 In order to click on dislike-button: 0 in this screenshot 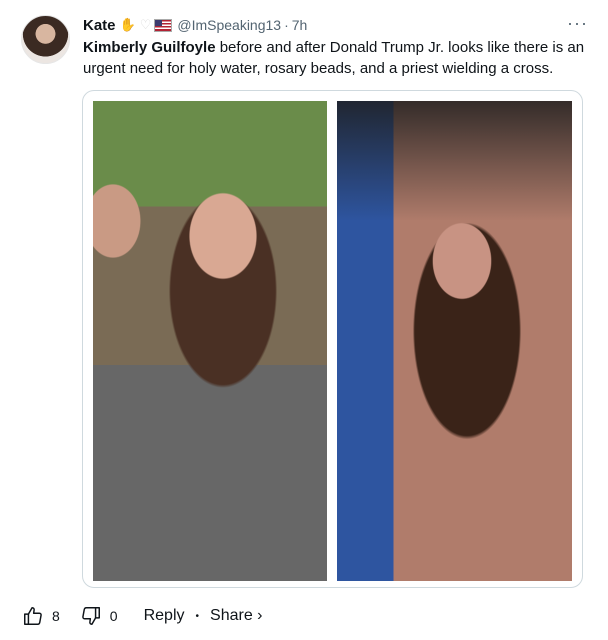, I will do `click(99, 616)`.